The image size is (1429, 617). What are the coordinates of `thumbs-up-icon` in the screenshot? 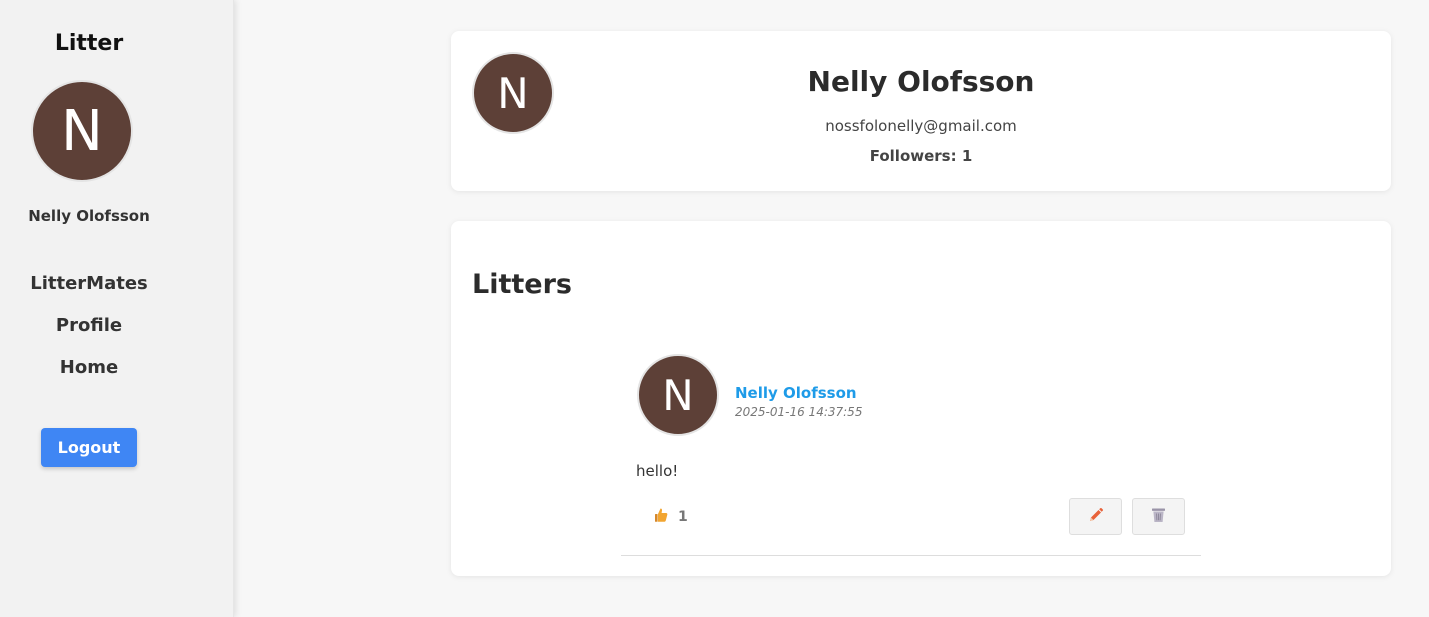 It's located at (661, 517).